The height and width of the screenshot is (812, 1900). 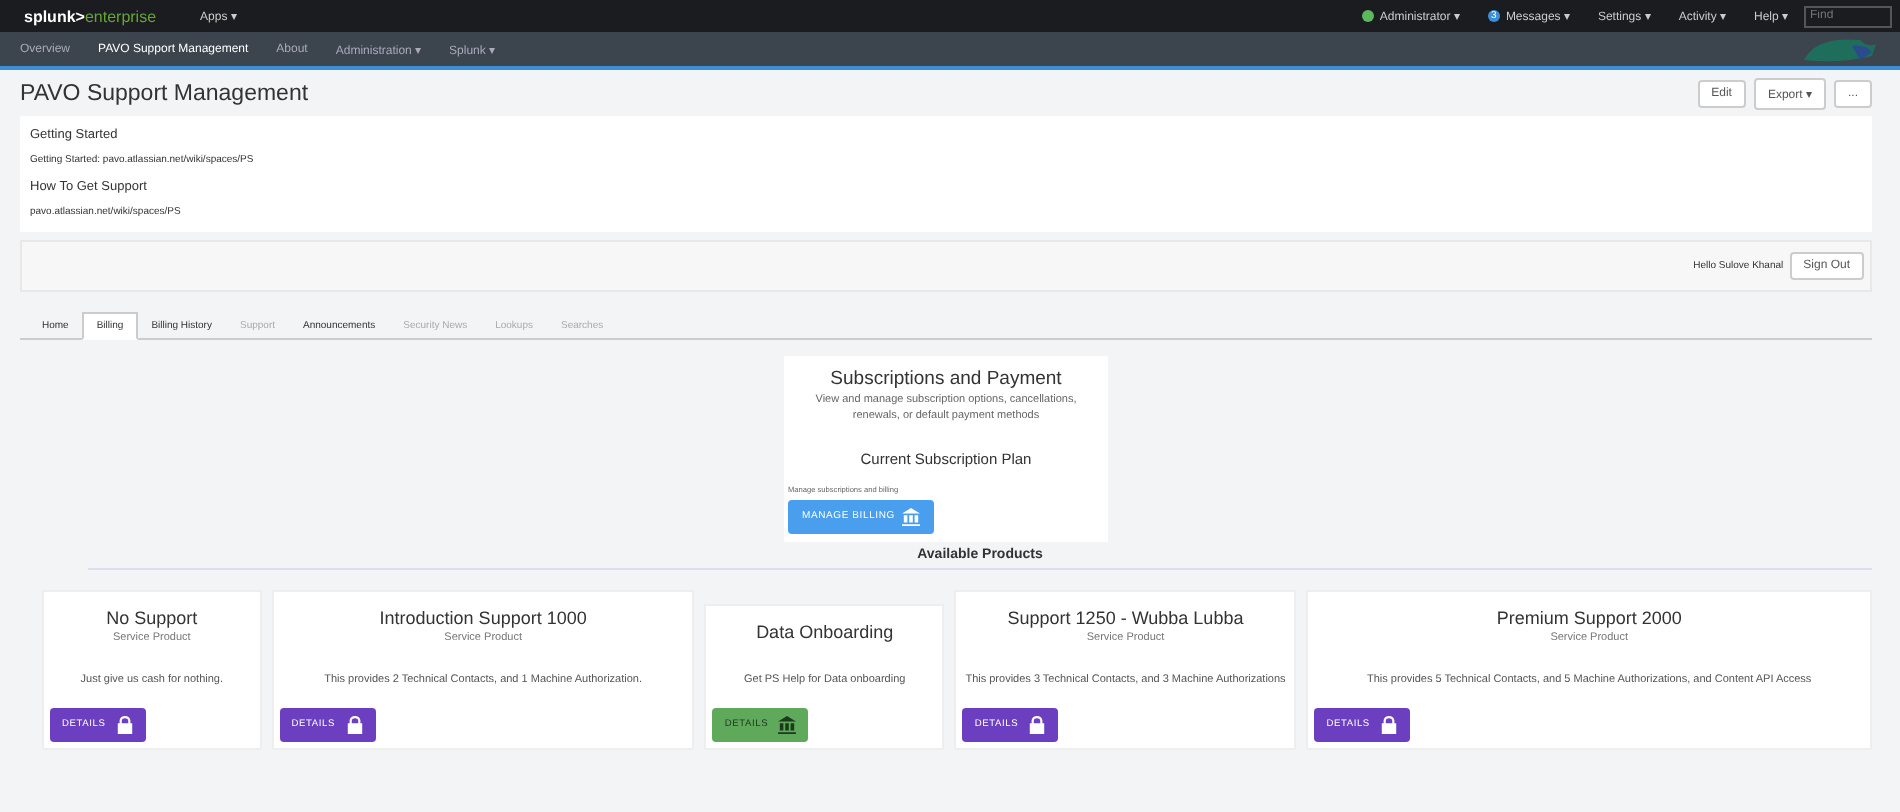 What do you see at coordinates (1125, 617) in the screenshot?
I see `product-name: Support 1250 - Wubba Lubba` at bounding box center [1125, 617].